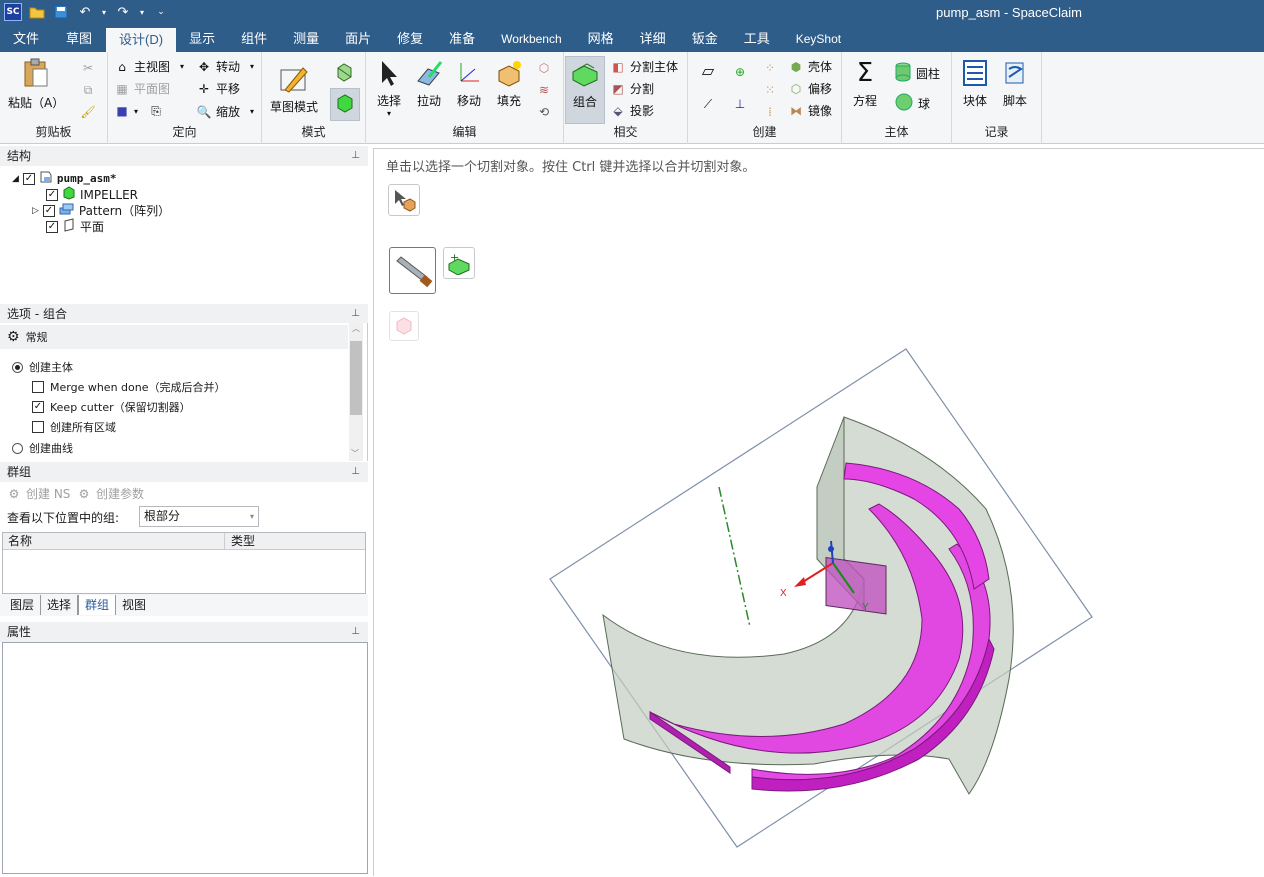  What do you see at coordinates (912, 103) in the screenshot?
I see `sphere-button: 球` at bounding box center [912, 103].